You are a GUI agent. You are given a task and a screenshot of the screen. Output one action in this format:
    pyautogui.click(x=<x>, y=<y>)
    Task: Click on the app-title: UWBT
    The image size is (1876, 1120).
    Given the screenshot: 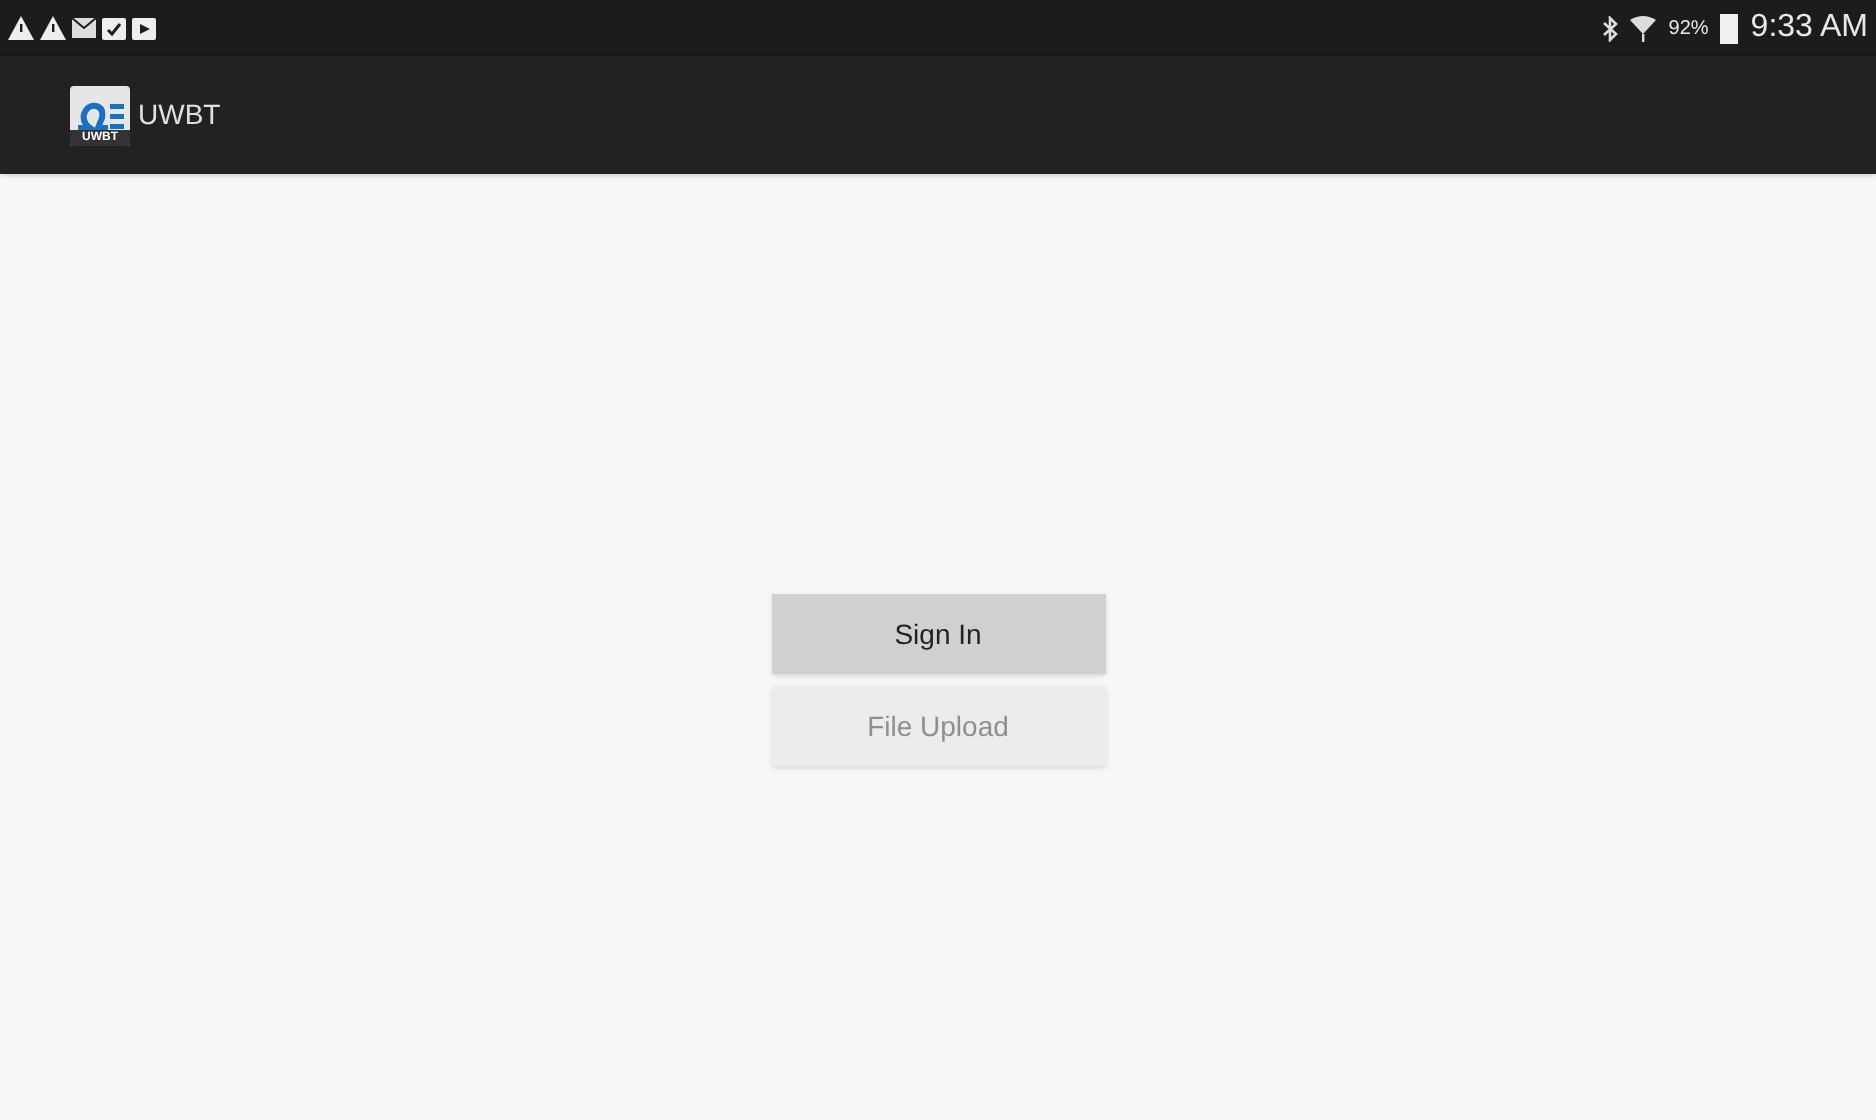 What is the action you would take?
    pyautogui.click(x=179, y=115)
    